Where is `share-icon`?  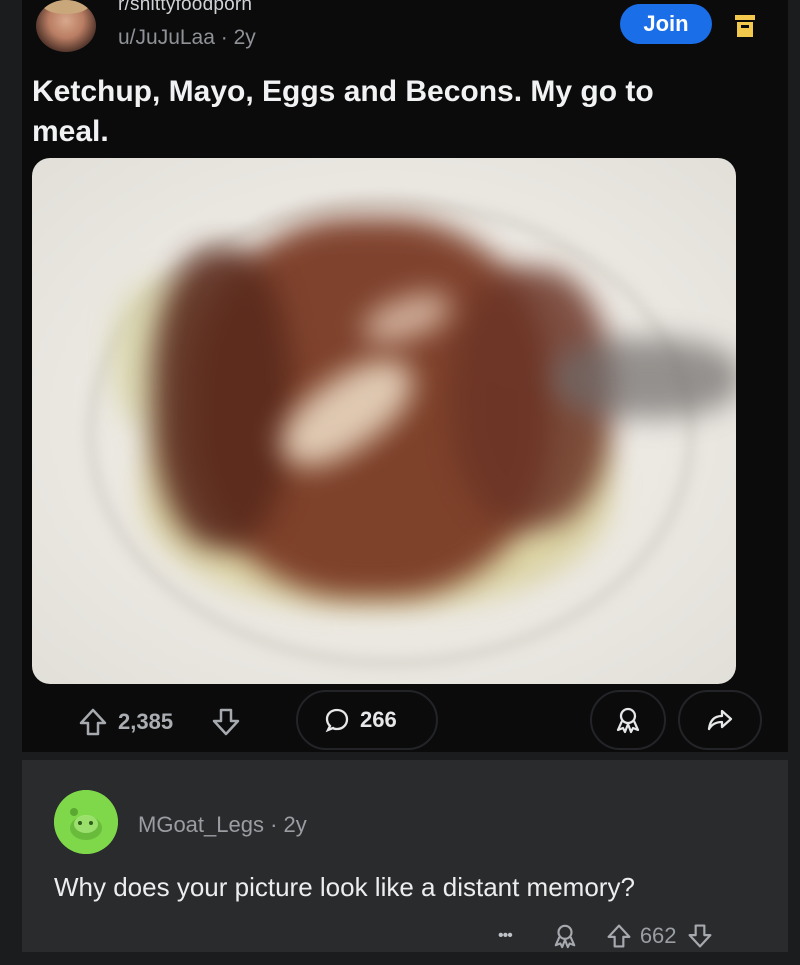
share-icon is located at coordinates (720, 720).